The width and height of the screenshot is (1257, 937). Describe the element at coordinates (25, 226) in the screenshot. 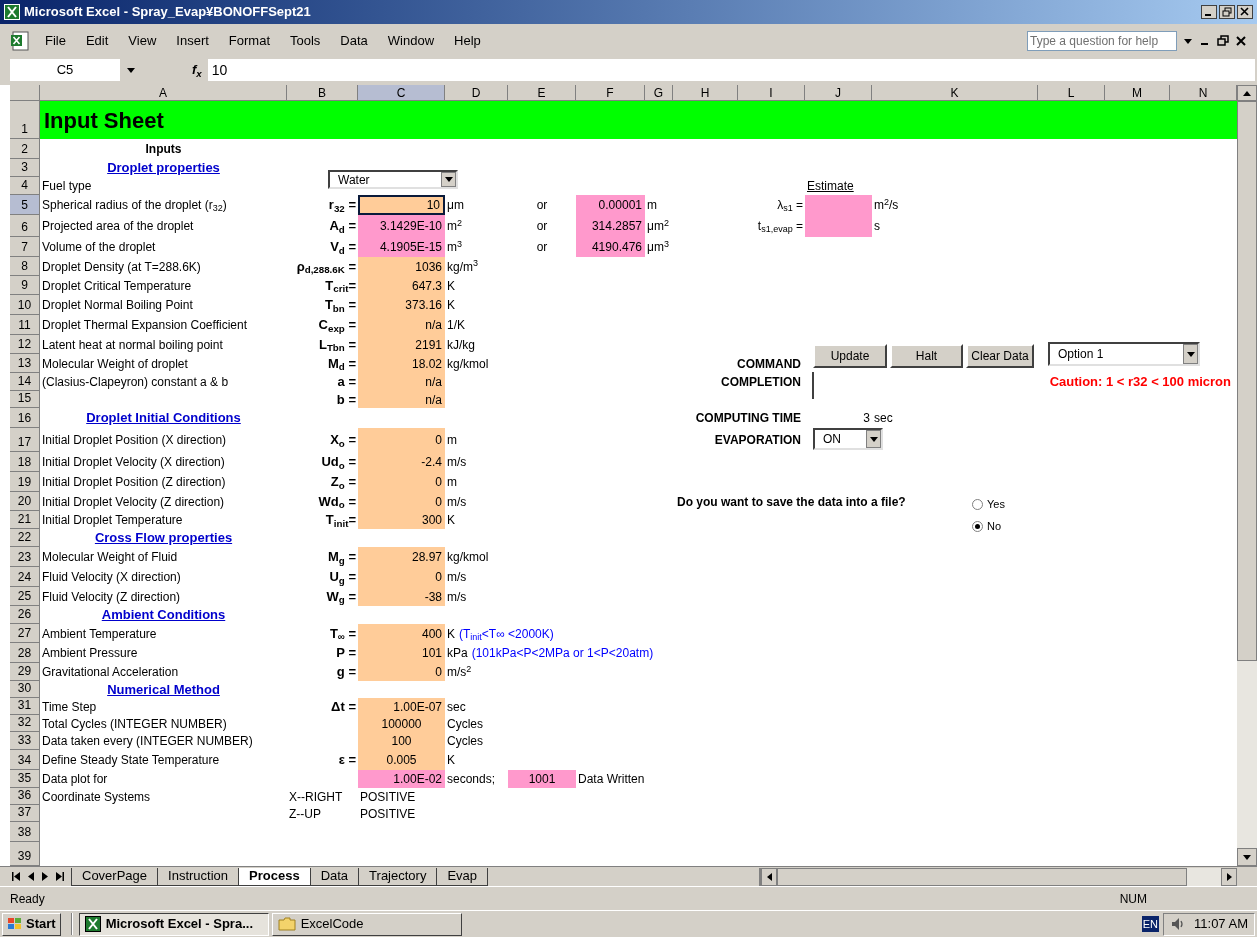

I see `row-header: 6` at that location.